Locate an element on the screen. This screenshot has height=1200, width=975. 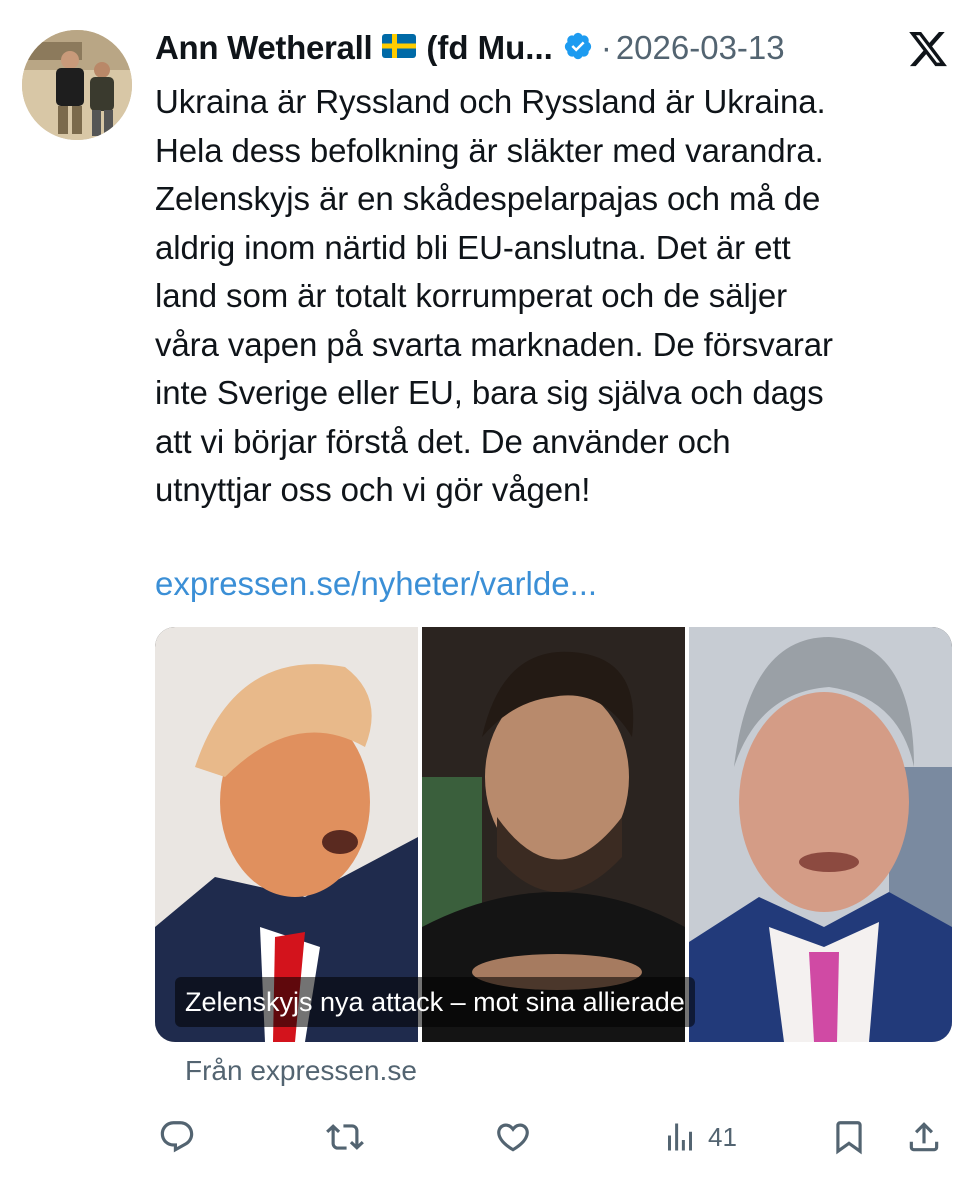
bookmark-button is located at coordinates (849, 1137).